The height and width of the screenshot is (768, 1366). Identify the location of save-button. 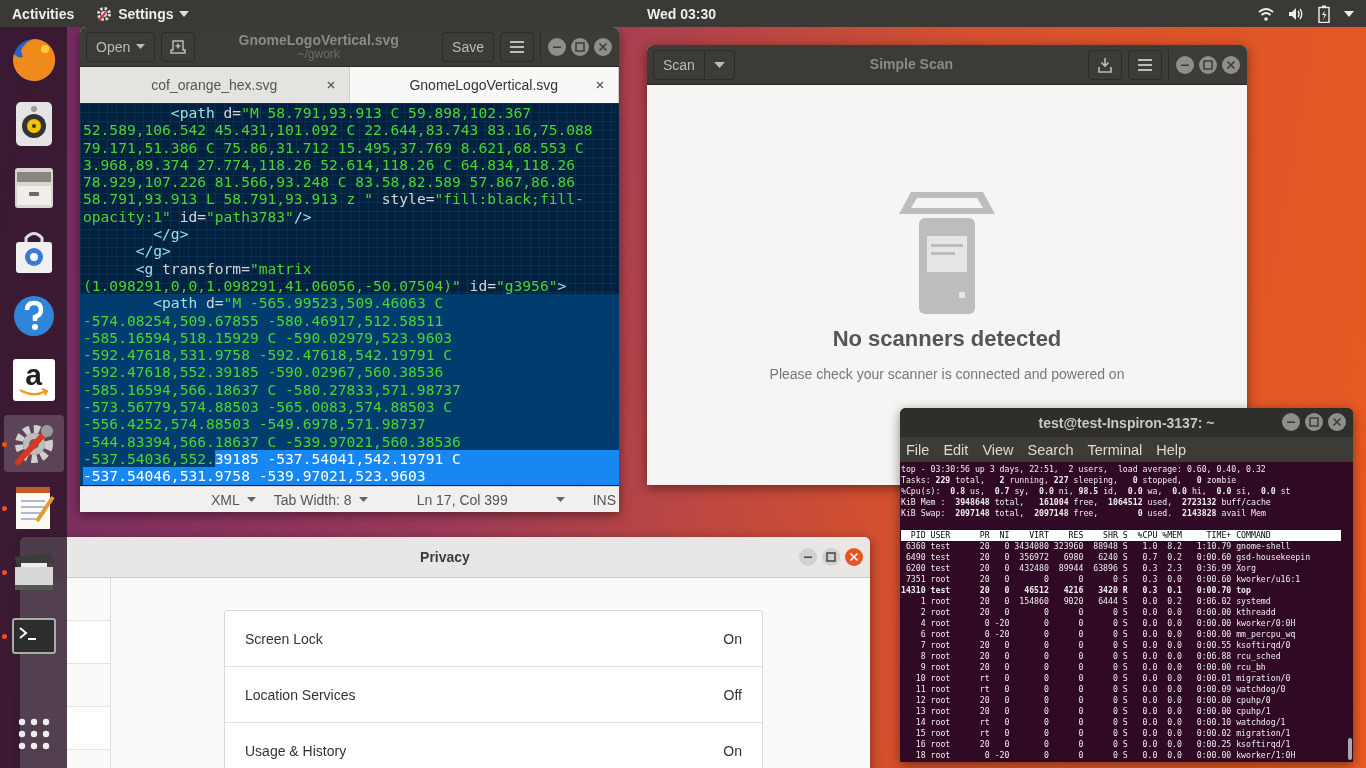
(1105, 64).